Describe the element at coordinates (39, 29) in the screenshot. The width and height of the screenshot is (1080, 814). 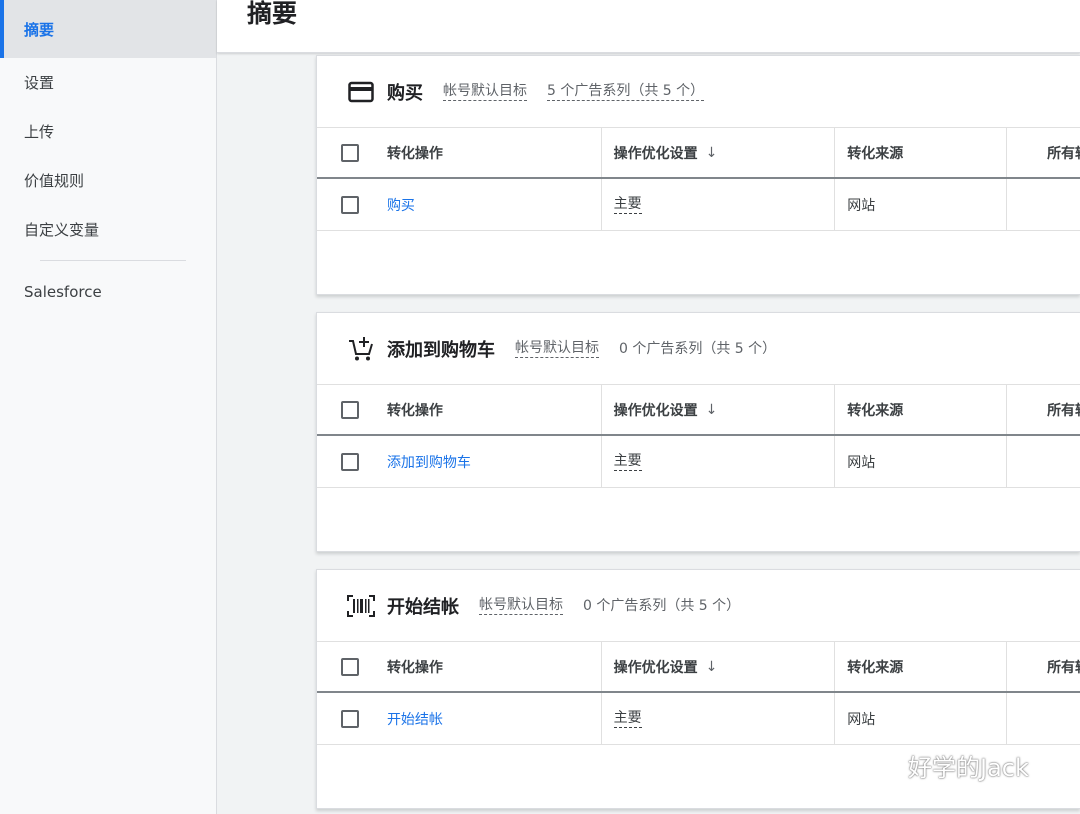
I see `sidebar-item-label: 摘要` at that location.